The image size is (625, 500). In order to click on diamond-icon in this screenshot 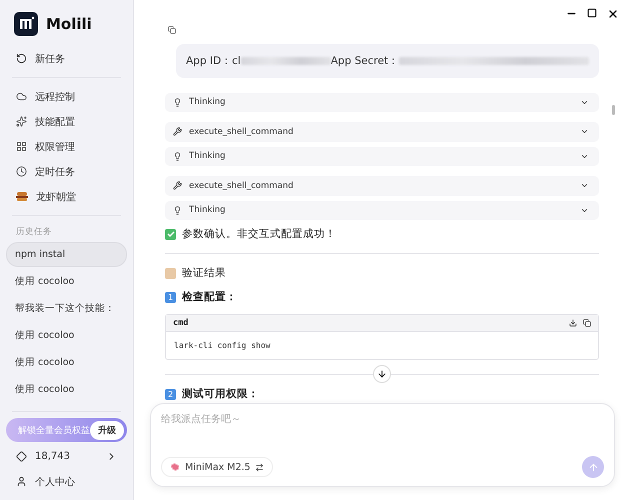, I will do `click(21, 456)`.